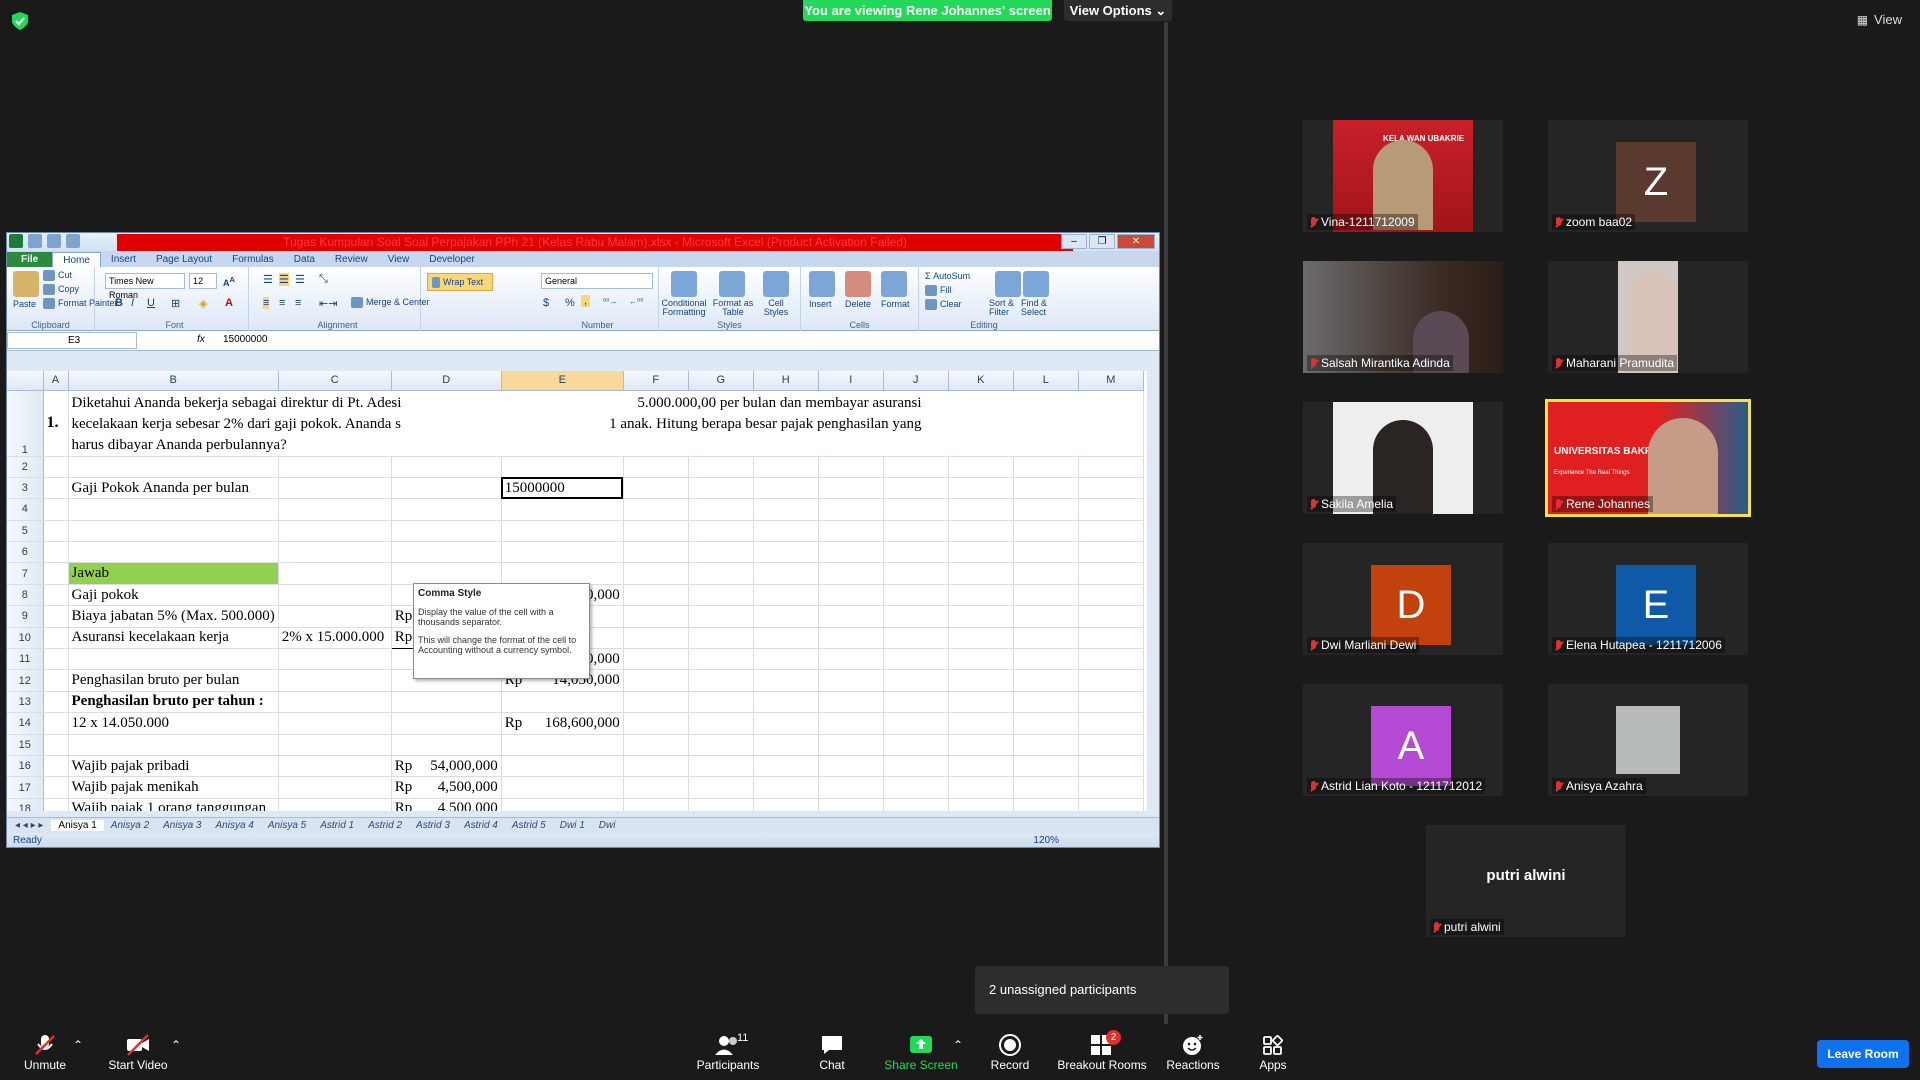 This screenshot has width=1920, height=1080. What do you see at coordinates (656, 787) in the screenshot?
I see `cell-f17` at bounding box center [656, 787].